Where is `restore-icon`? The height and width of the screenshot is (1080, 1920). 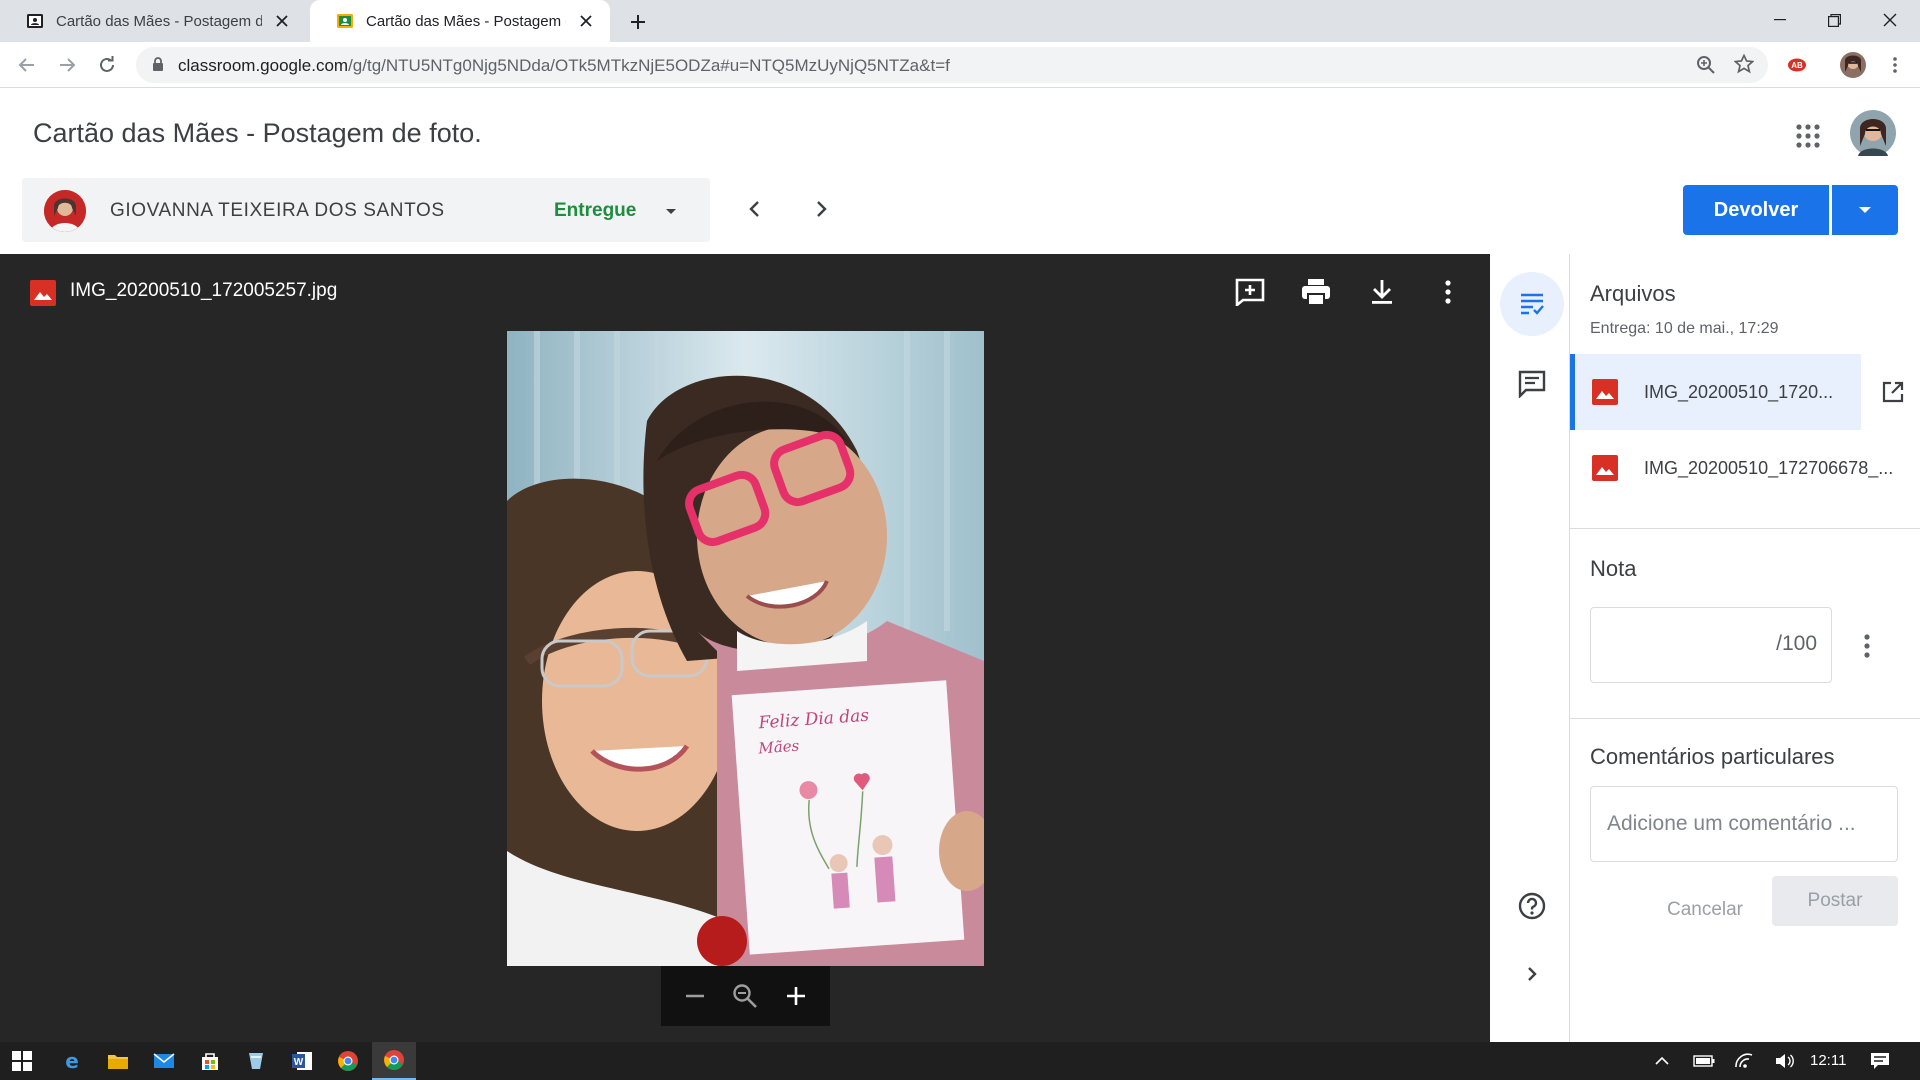
restore-icon is located at coordinates (1834, 20).